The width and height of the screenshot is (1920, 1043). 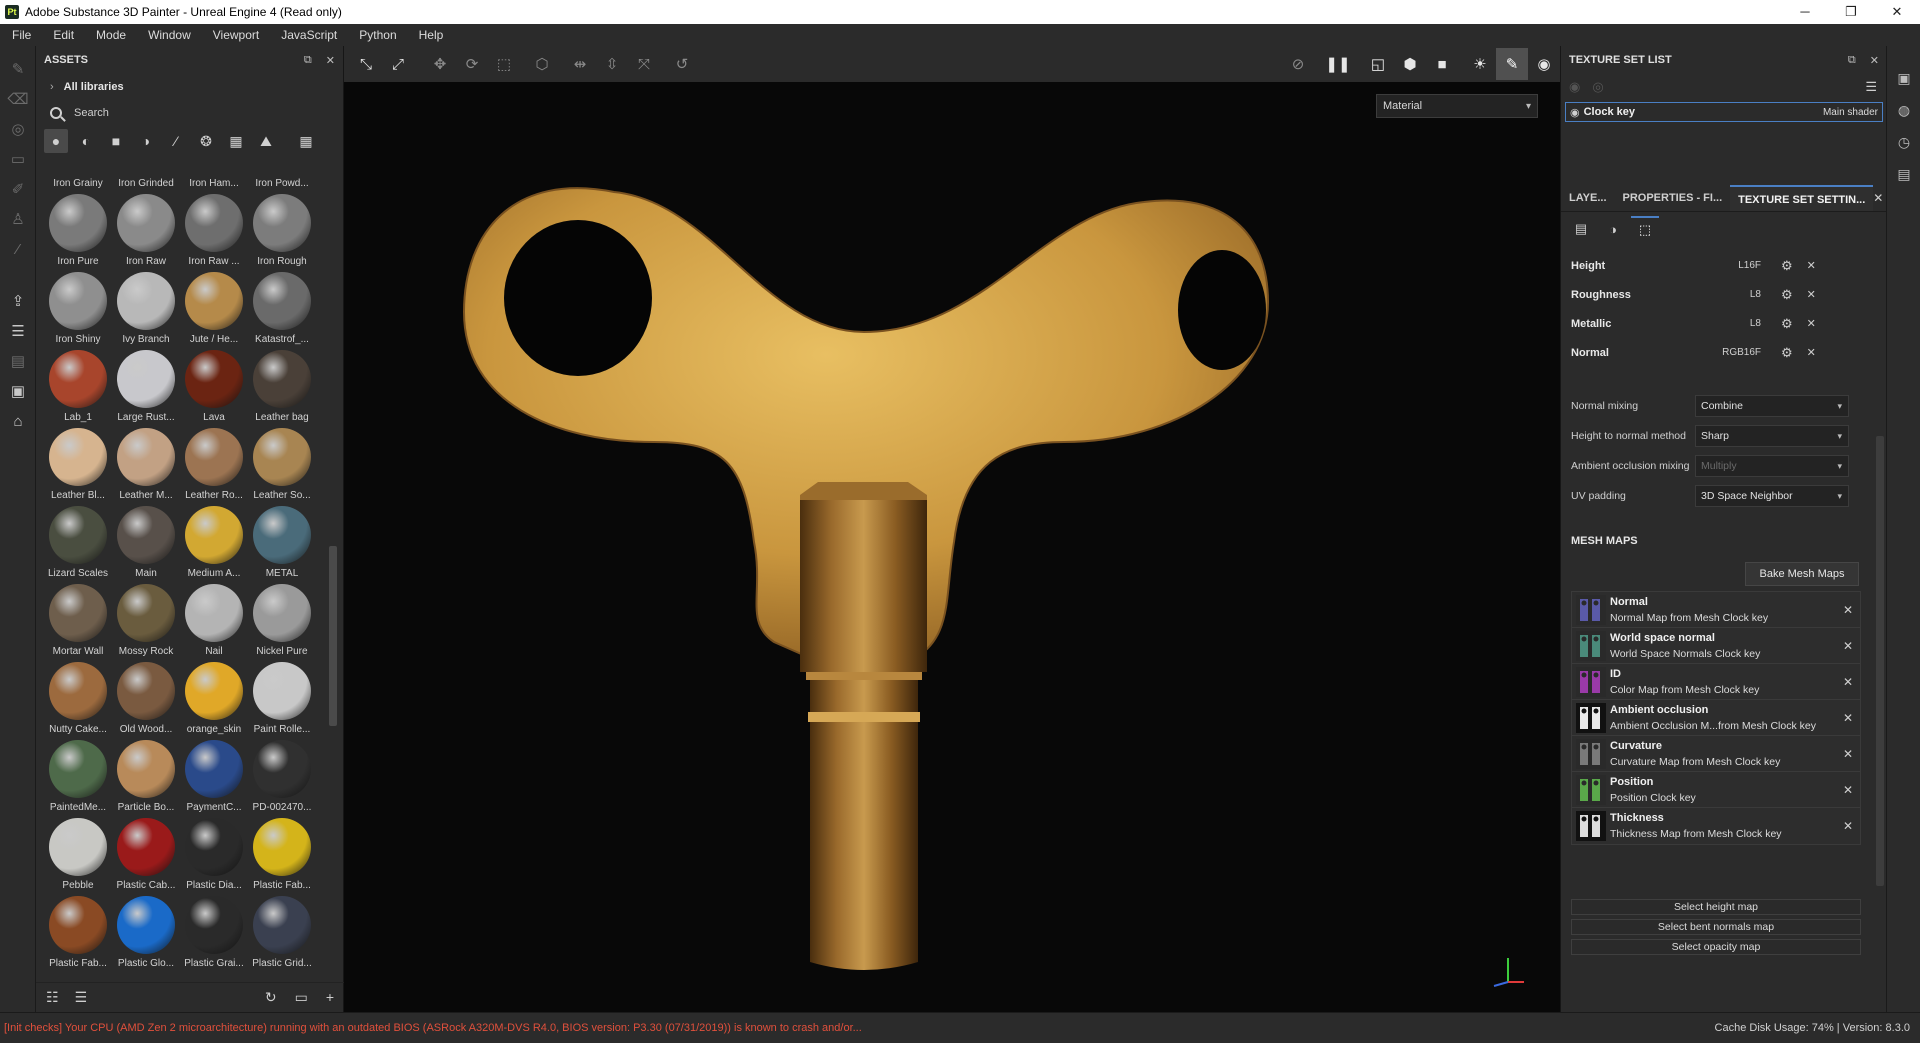 What do you see at coordinates (236, 35) in the screenshot?
I see `menu-viewport: Viewport` at bounding box center [236, 35].